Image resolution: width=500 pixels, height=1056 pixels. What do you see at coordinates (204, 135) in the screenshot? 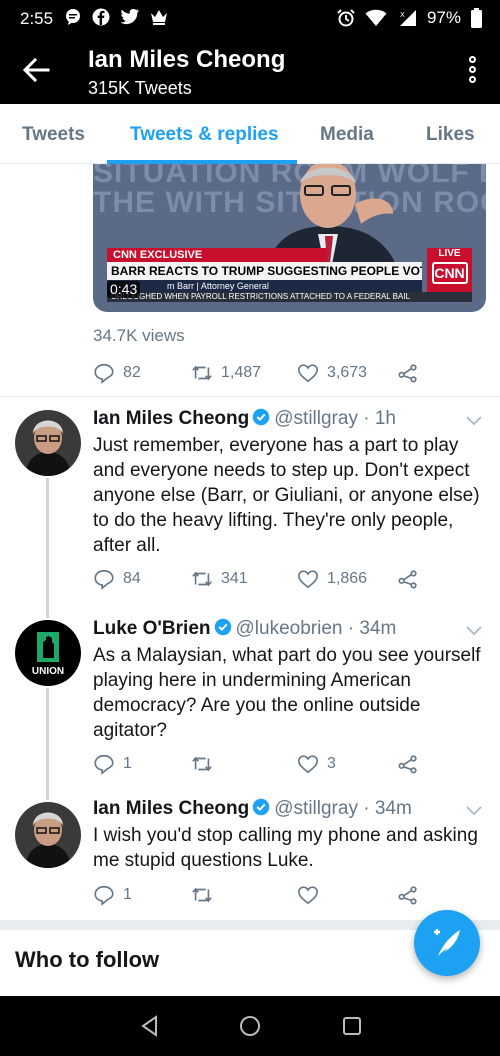
I see `tab-tweets-and-replies: Tweets & replies` at bounding box center [204, 135].